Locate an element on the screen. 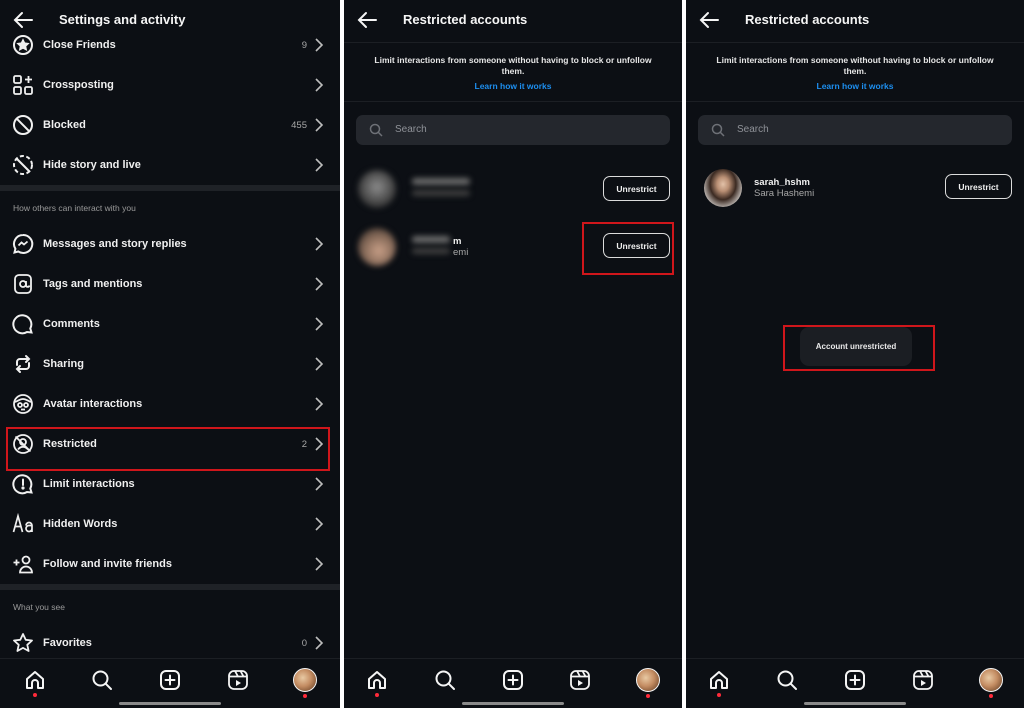 This screenshot has height=708, width=1024. settings-item-tags: Tags and mentions is located at coordinates (170, 284).